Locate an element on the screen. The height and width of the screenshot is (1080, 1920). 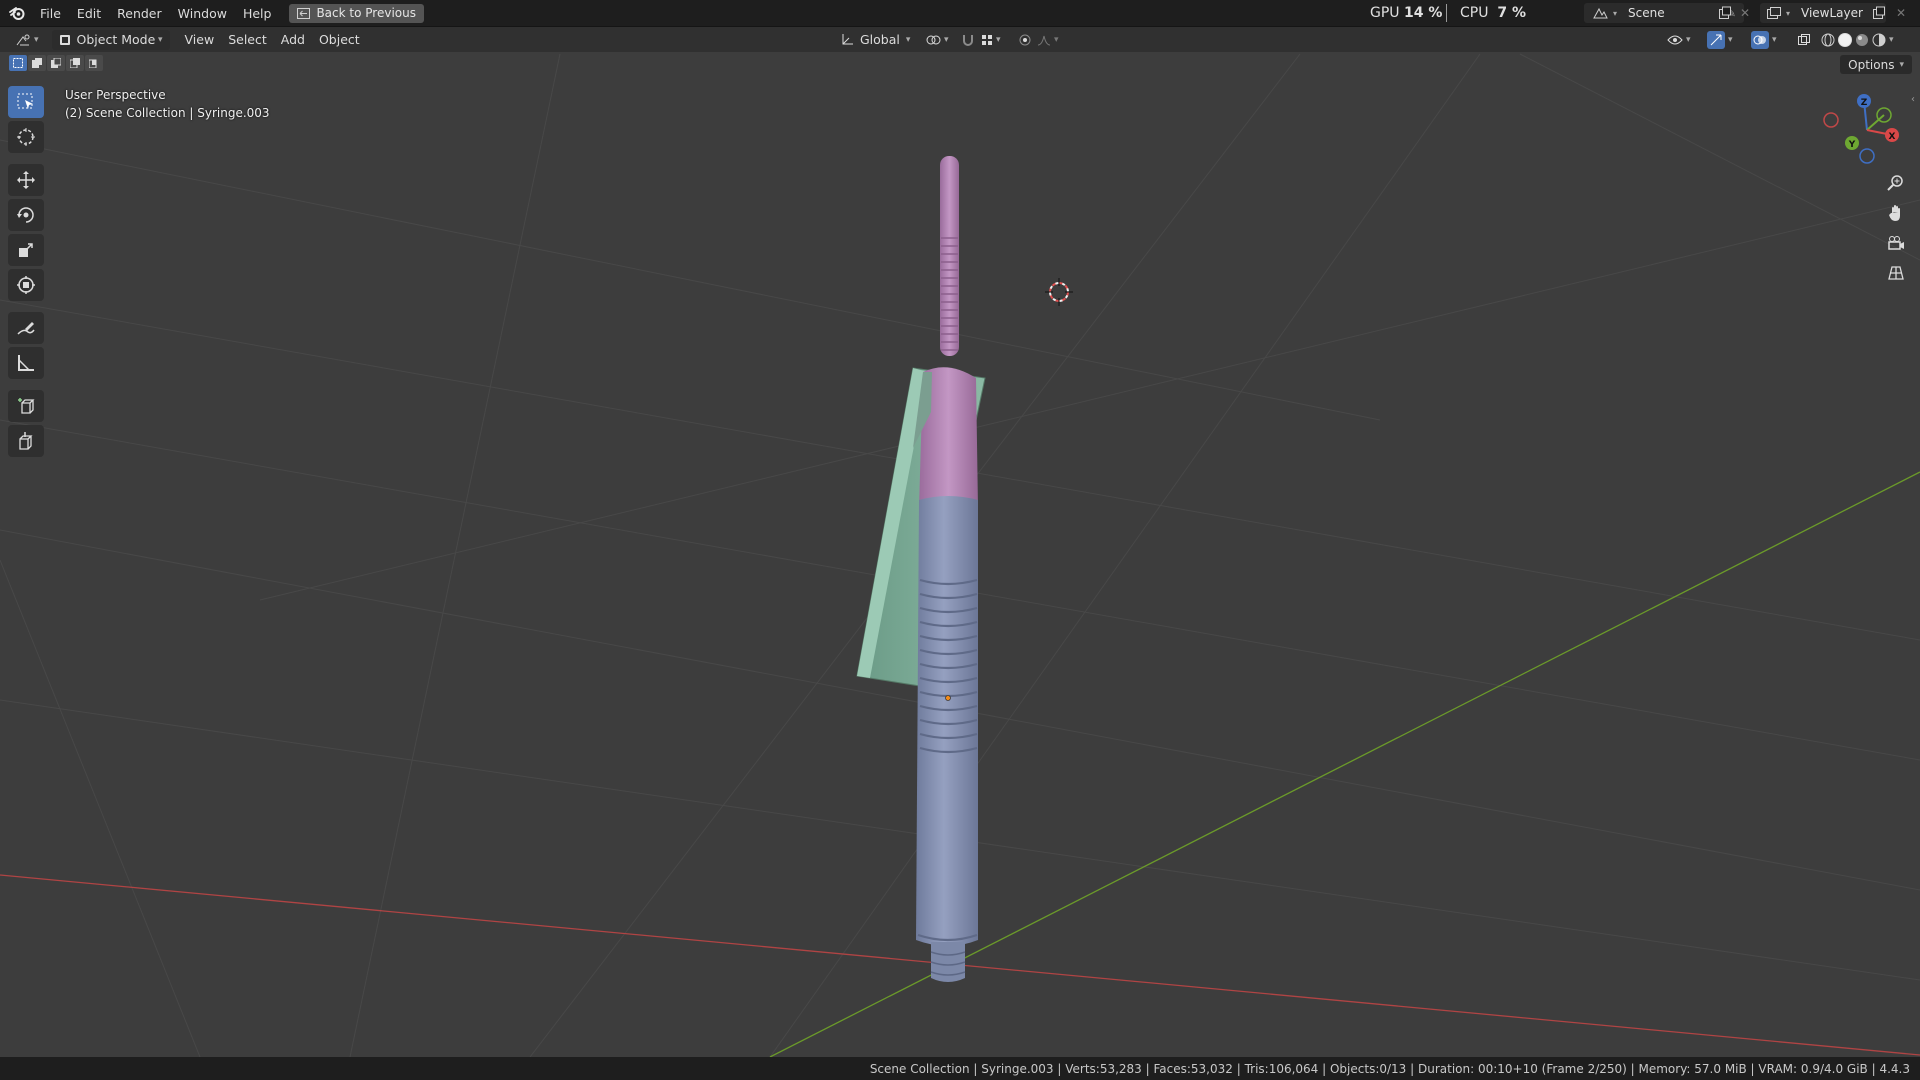
zoom-view-icon is located at coordinates (1896, 183).